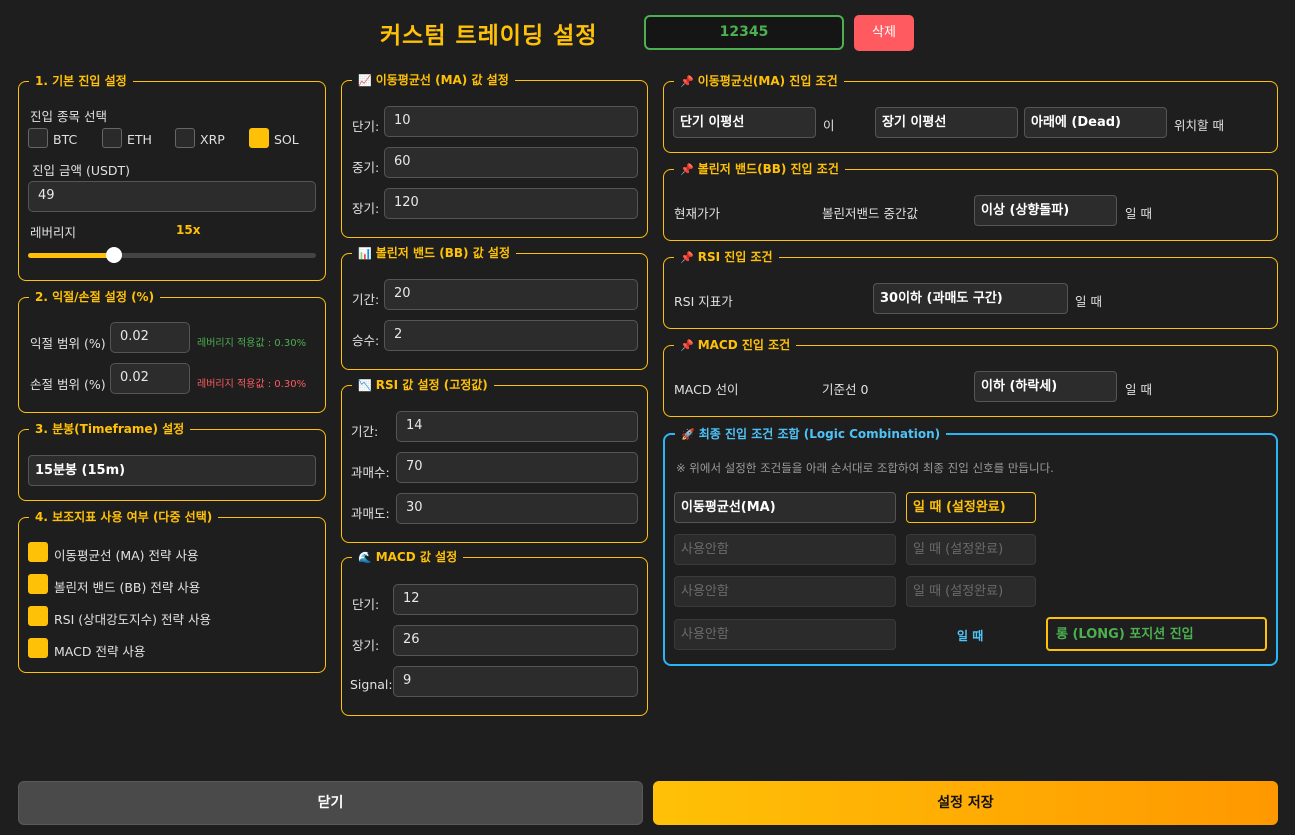 The height and width of the screenshot is (835, 1295). Describe the element at coordinates (688, 434) in the screenshot. I see `rocket-icon: 🚀` at that location.